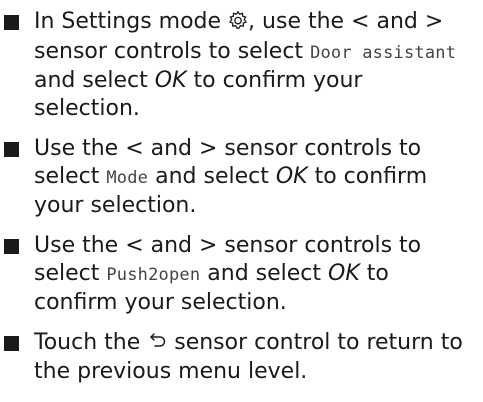 This screenshot has width=483, height=402. I want to click on back-arrow-icon, so click(157, 344).